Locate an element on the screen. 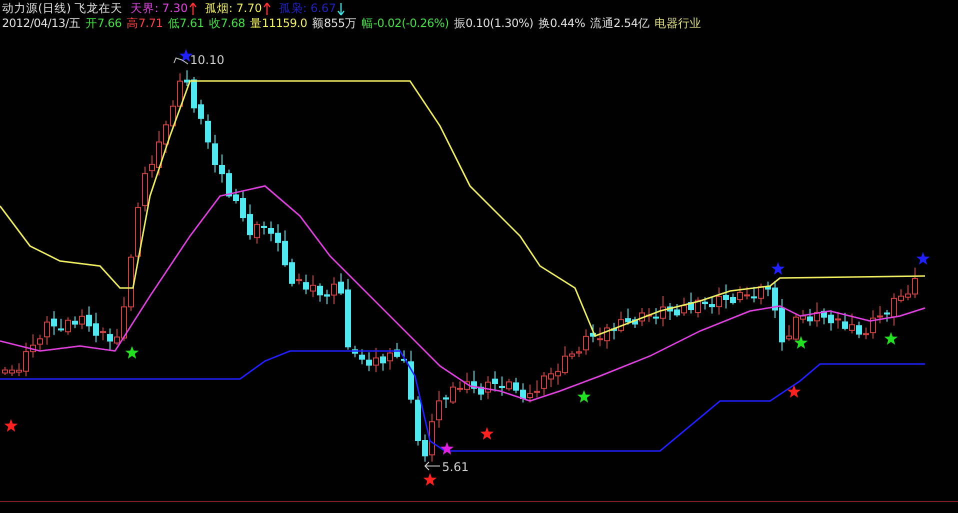  low-price-label: 5.61 is located at coordinates (455, 467).